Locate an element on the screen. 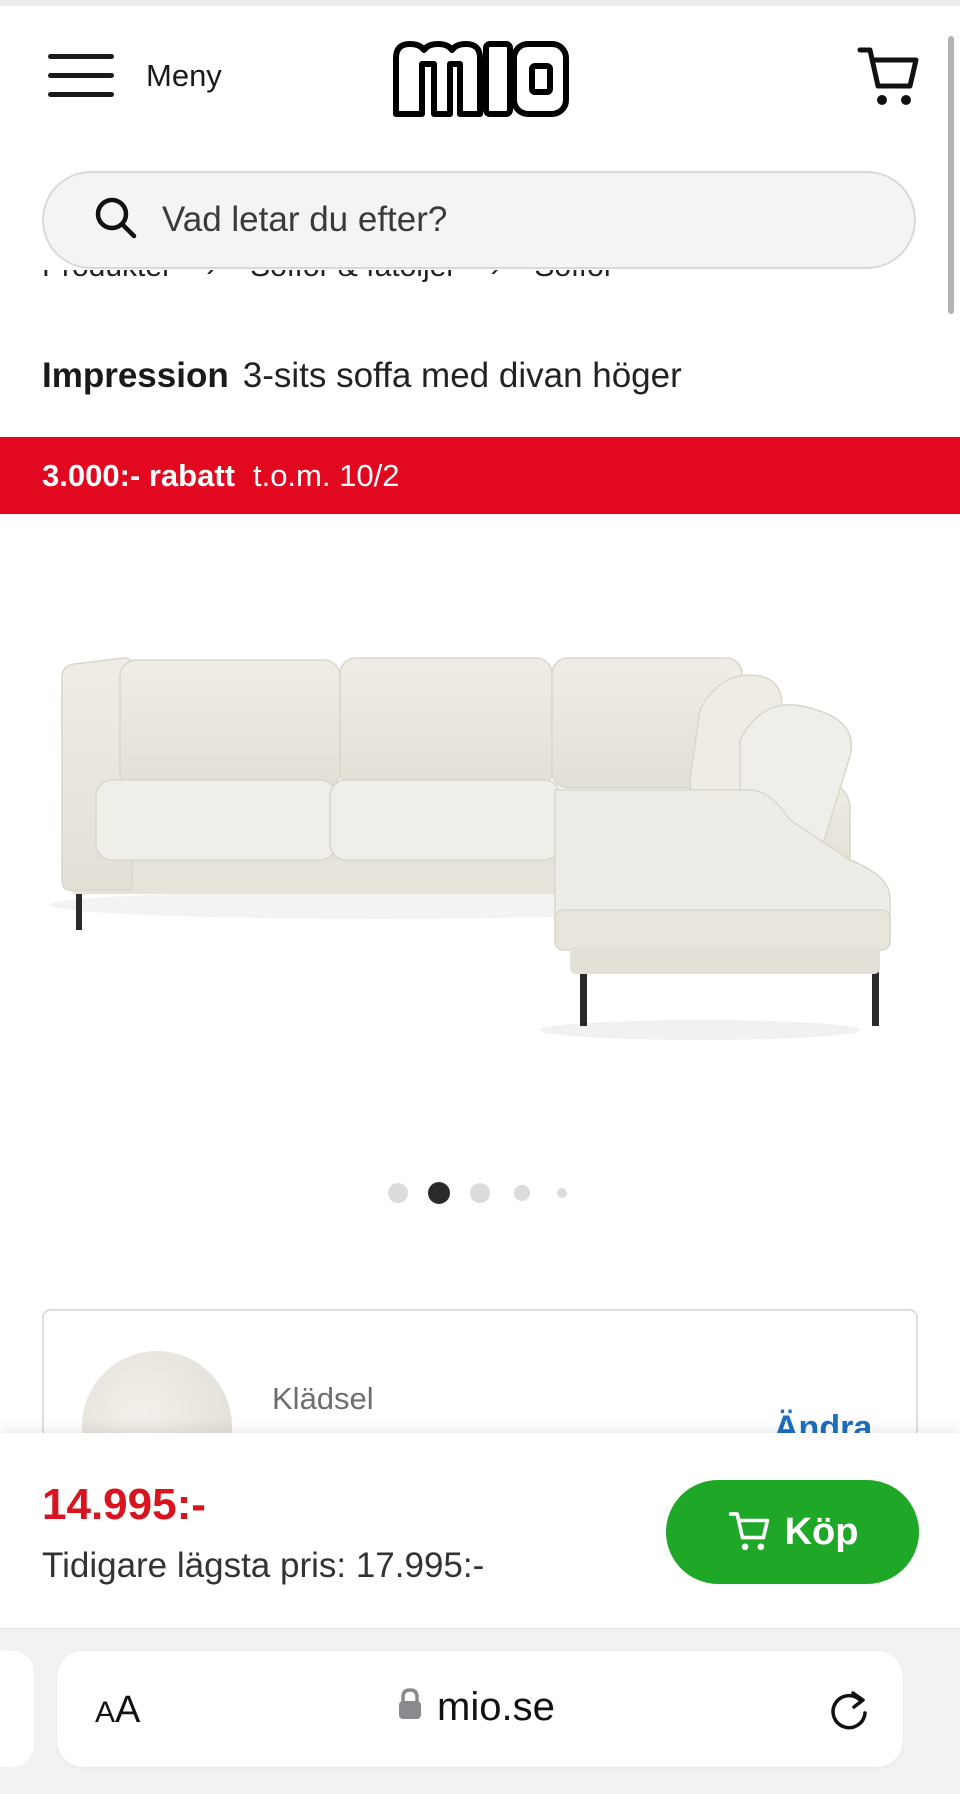  breadcrumb: Produkter › Soffor & fåtöljer › Soffor is located at coordinates (480, 284).